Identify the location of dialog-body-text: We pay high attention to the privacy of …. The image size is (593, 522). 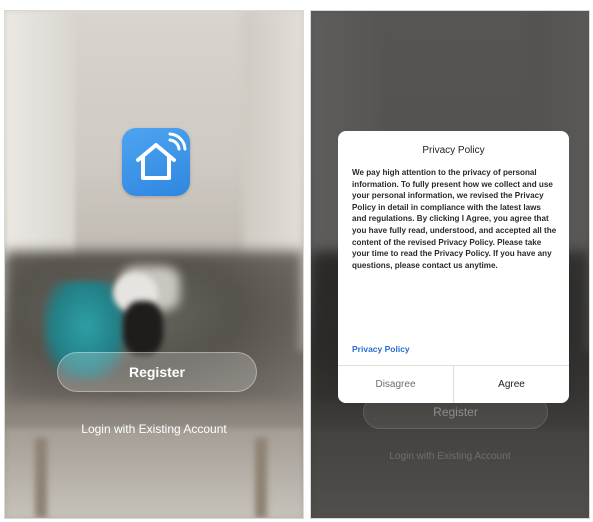
(454, 219).